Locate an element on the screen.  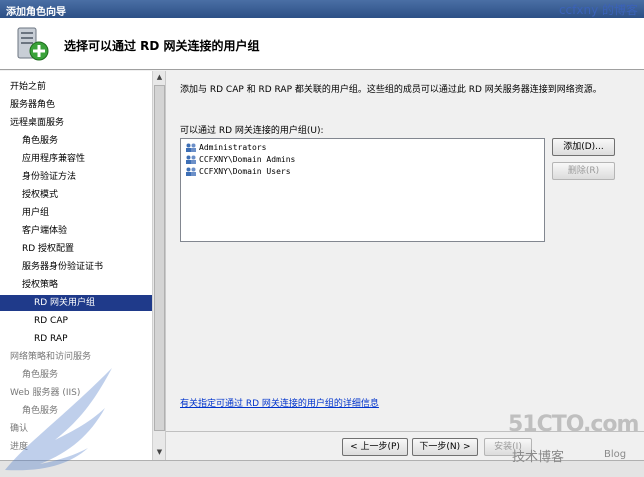
back-button: < 上一步(P) is located at coordinates (375, 447).